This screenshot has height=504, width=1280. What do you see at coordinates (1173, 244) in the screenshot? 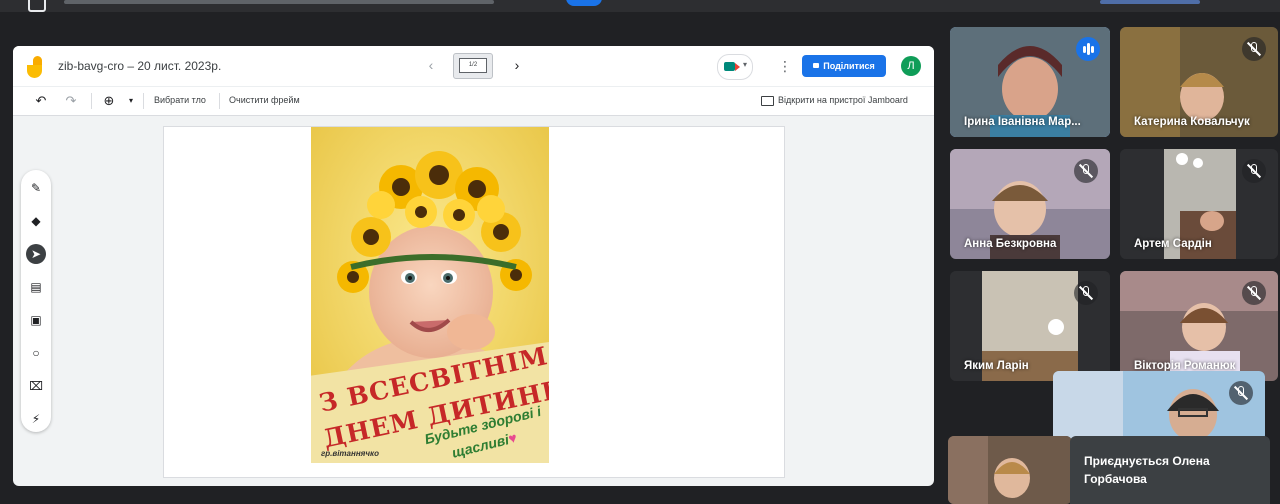
I see `participant-name: Артем Сардін` at bounding box center [1173, 244].